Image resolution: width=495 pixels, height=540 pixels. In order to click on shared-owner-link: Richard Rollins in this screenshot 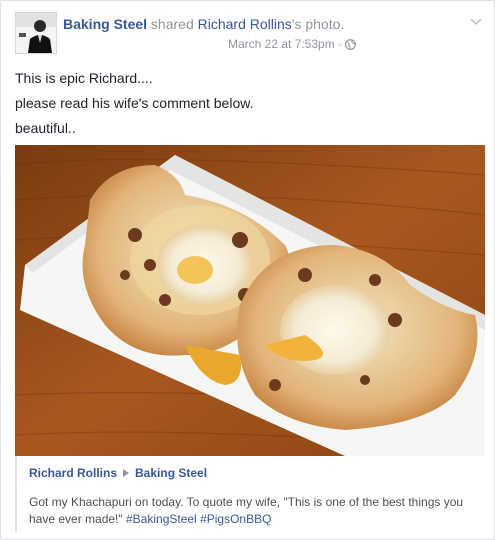, I will do `click(245, 24)`.